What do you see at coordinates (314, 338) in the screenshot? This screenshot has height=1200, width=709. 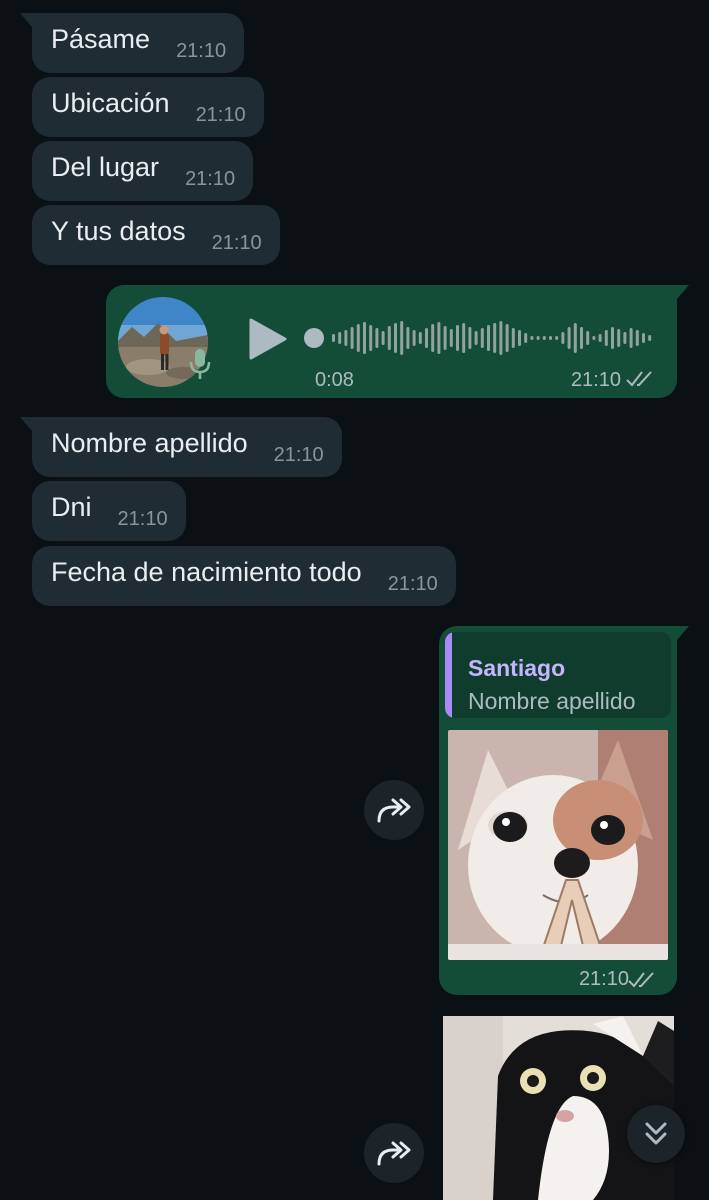 I see `playback-position-dot` at bounding box center [314, 338].